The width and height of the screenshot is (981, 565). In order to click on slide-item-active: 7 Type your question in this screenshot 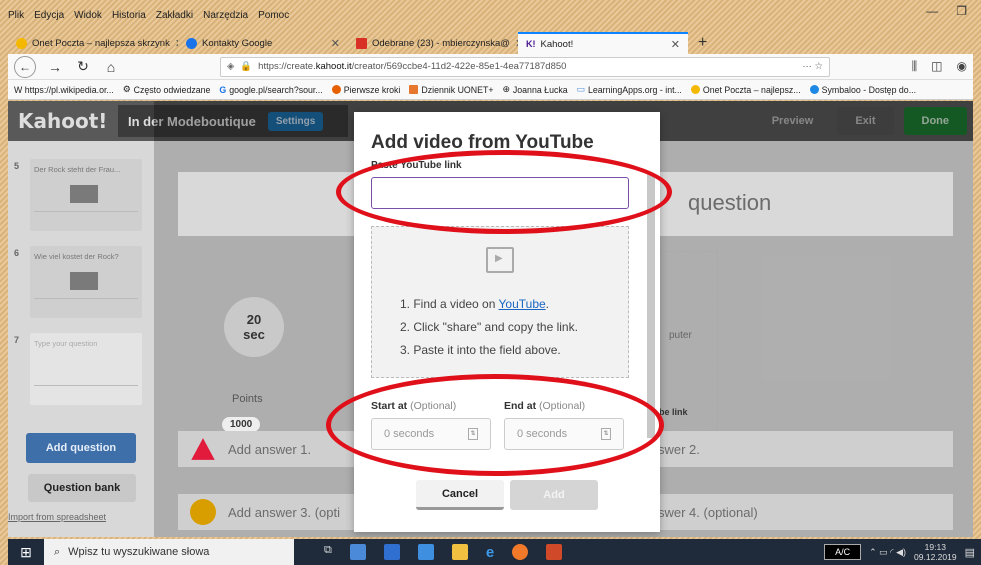, I will do `click(78, 371)`.